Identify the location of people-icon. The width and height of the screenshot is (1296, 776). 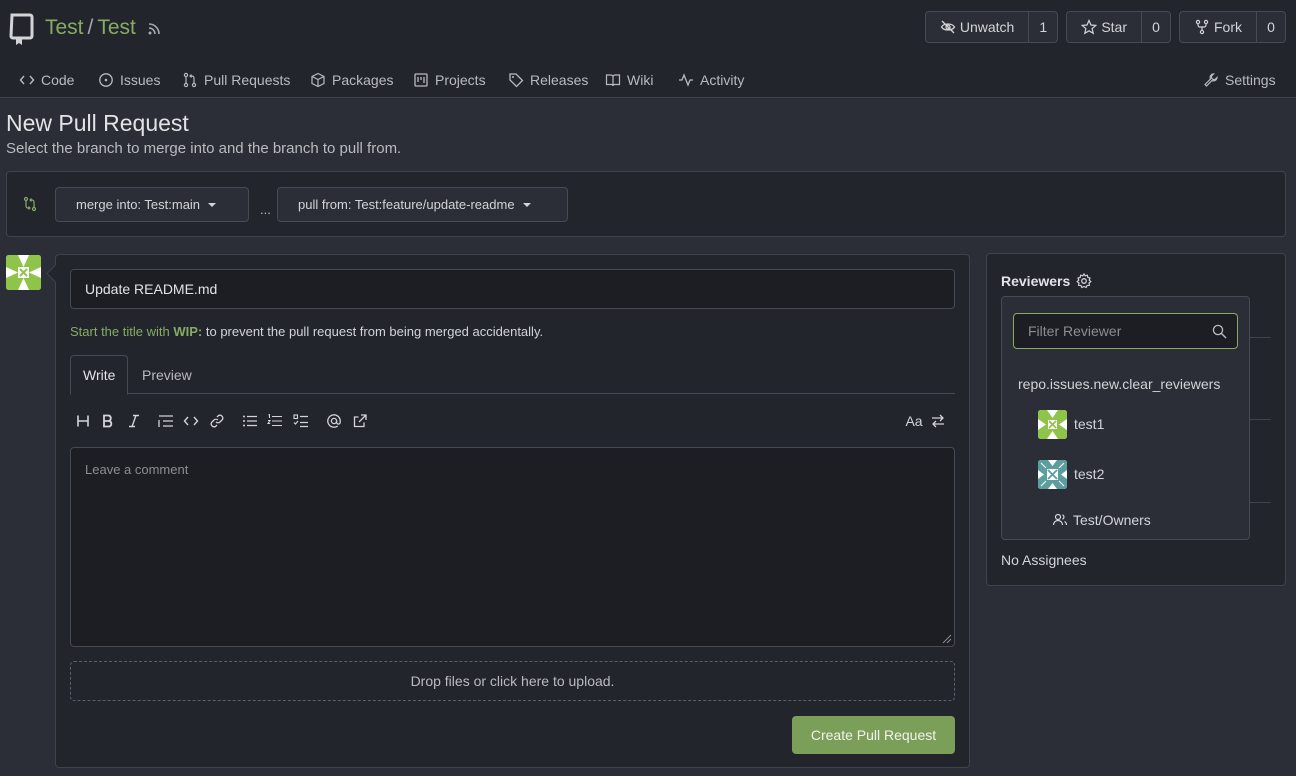
(1060, 520).